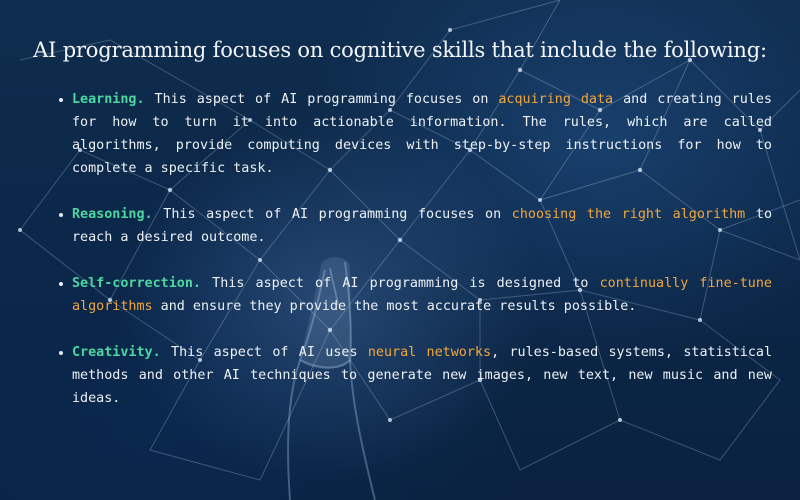 Image resolution: width=800 pixels, height=500 pixels. I want to click on term-label: Self-correction., so click(136, 283).